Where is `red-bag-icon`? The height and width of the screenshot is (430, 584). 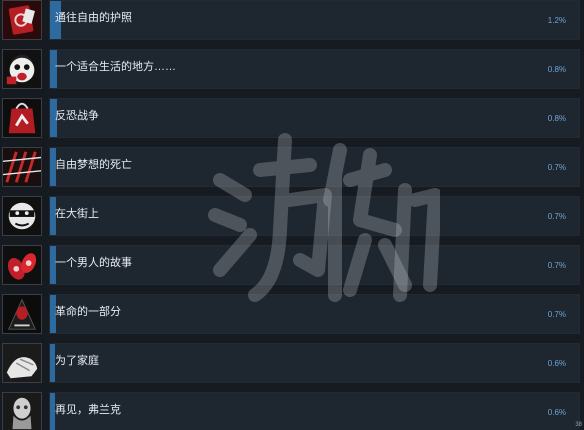
red-bag-icon is located at coordinates (22, 118).